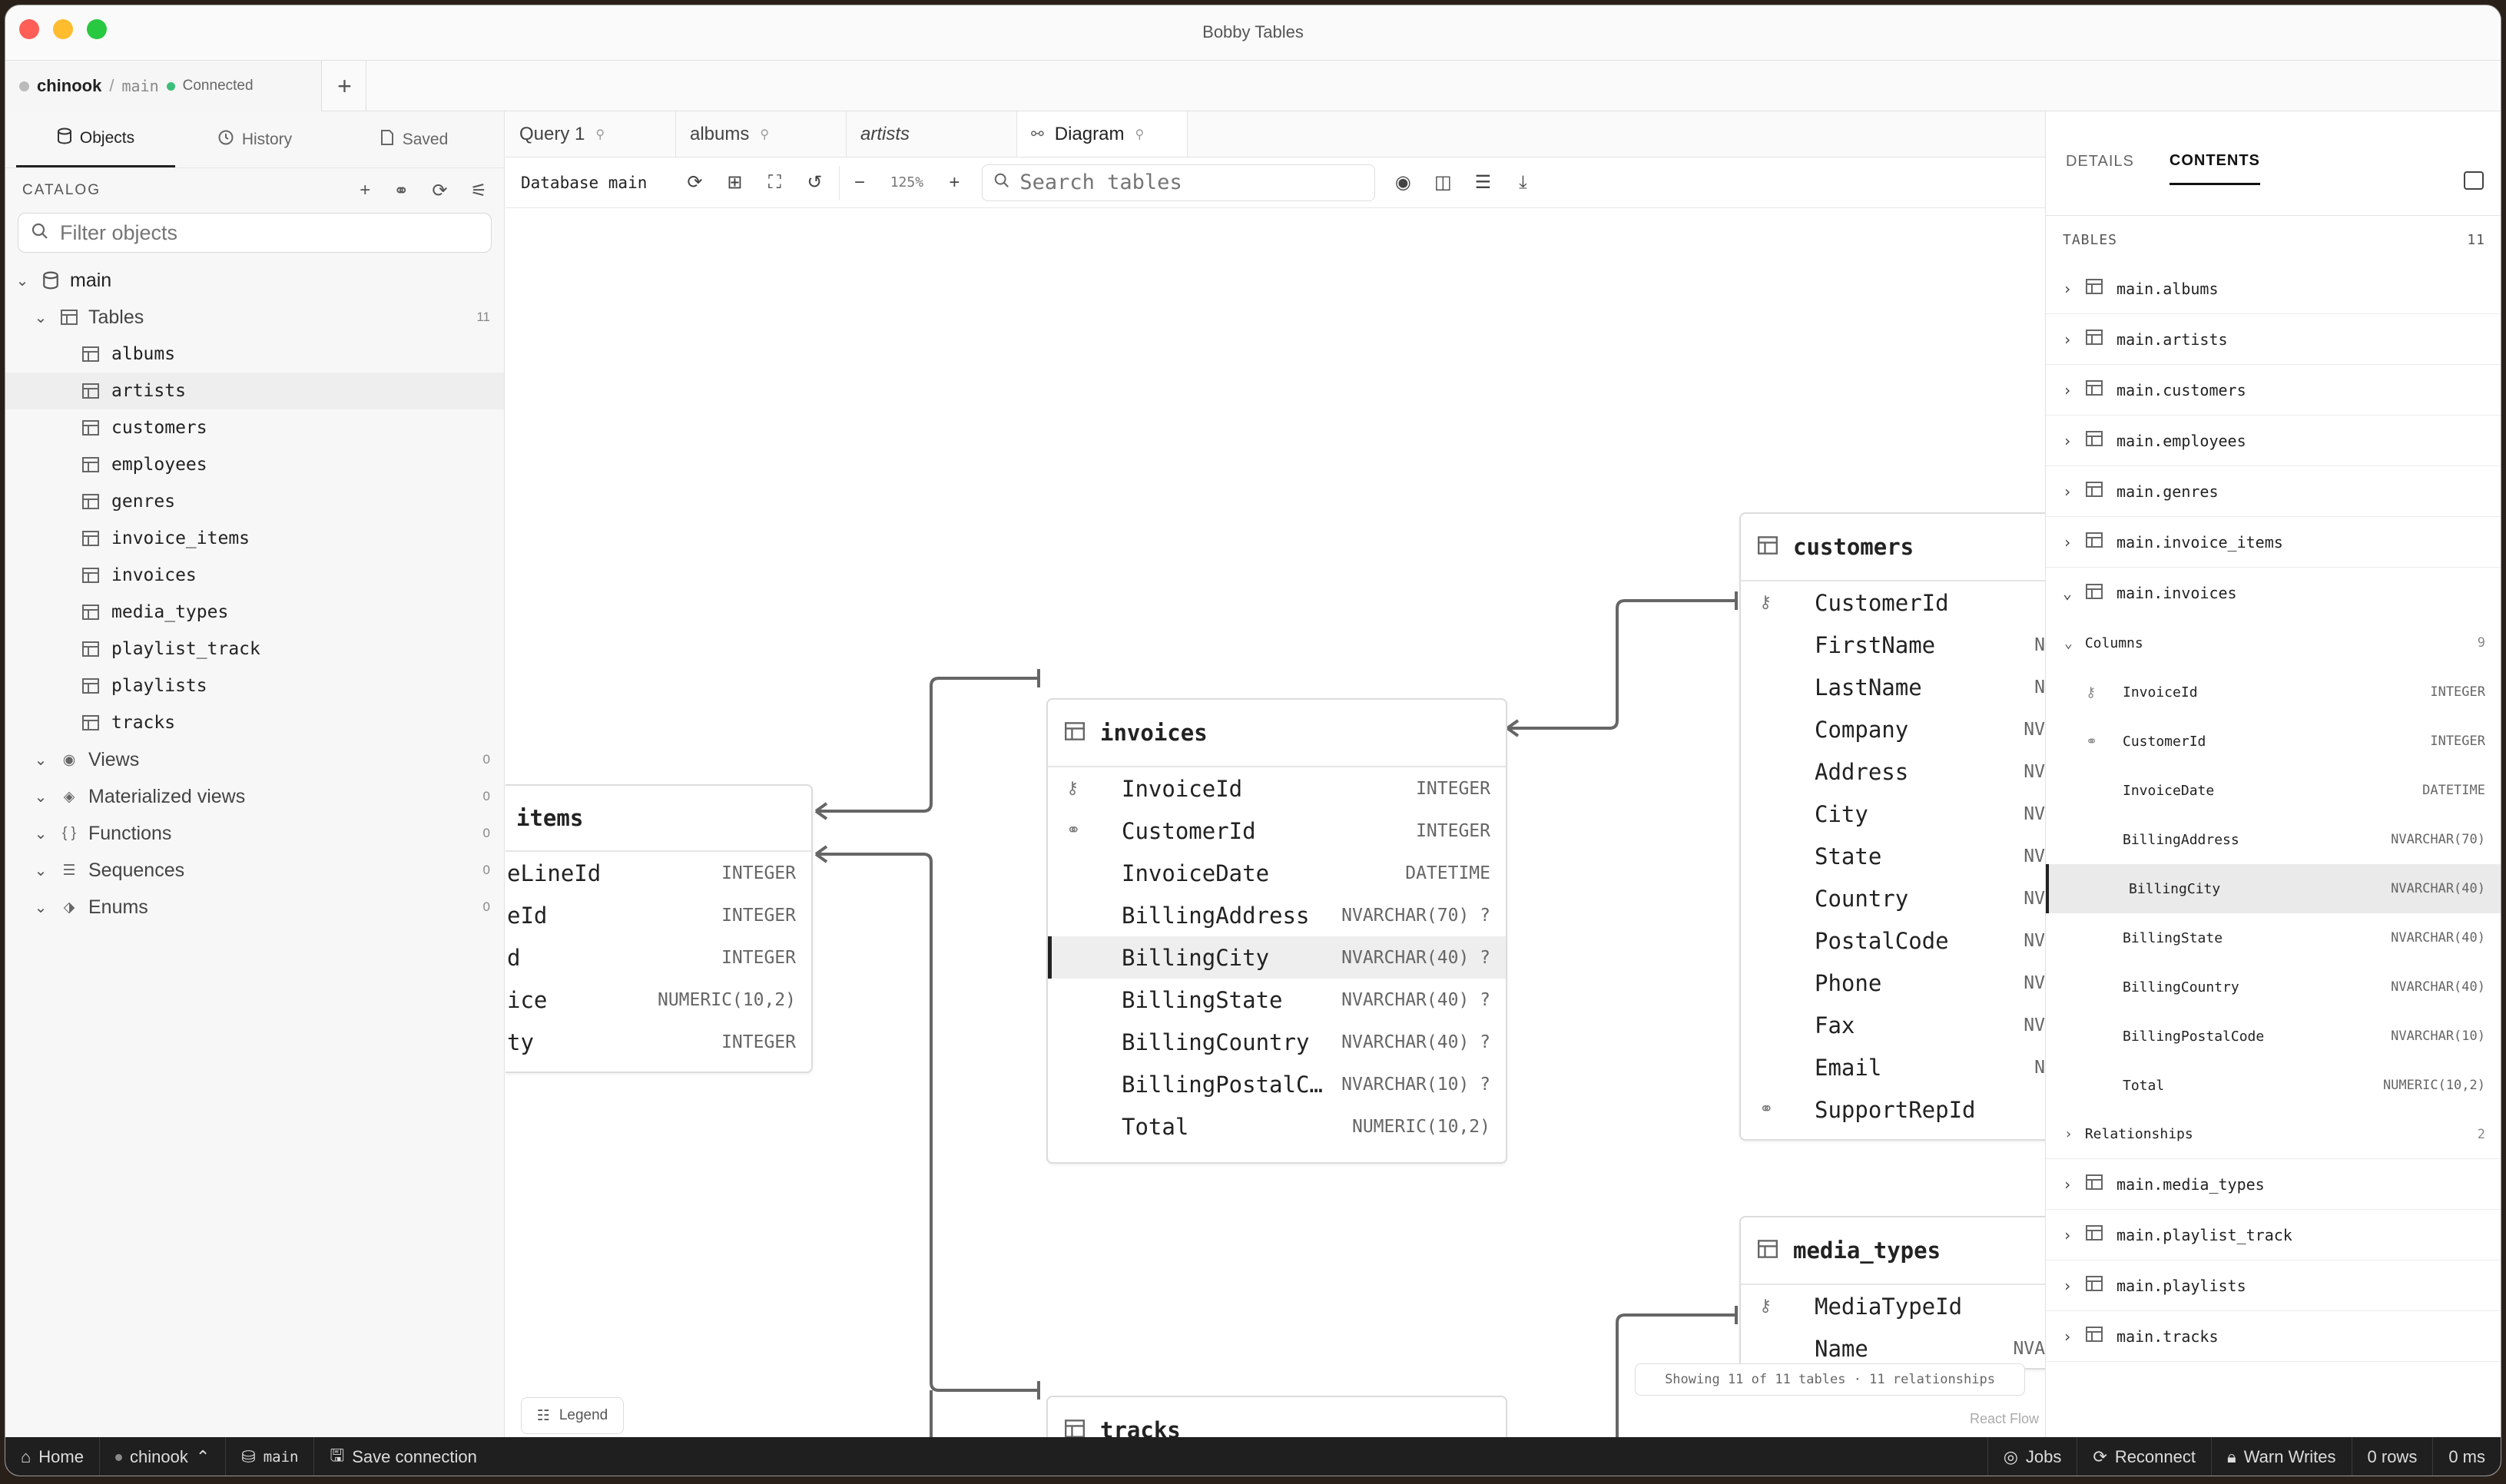 The height and width of the screenshot is (1484, 2506). What do you see at coordinates (2273, 491) in the screenshot?
I see `contents-table-genres: › main.genres` at bounding box center [2273, 491].